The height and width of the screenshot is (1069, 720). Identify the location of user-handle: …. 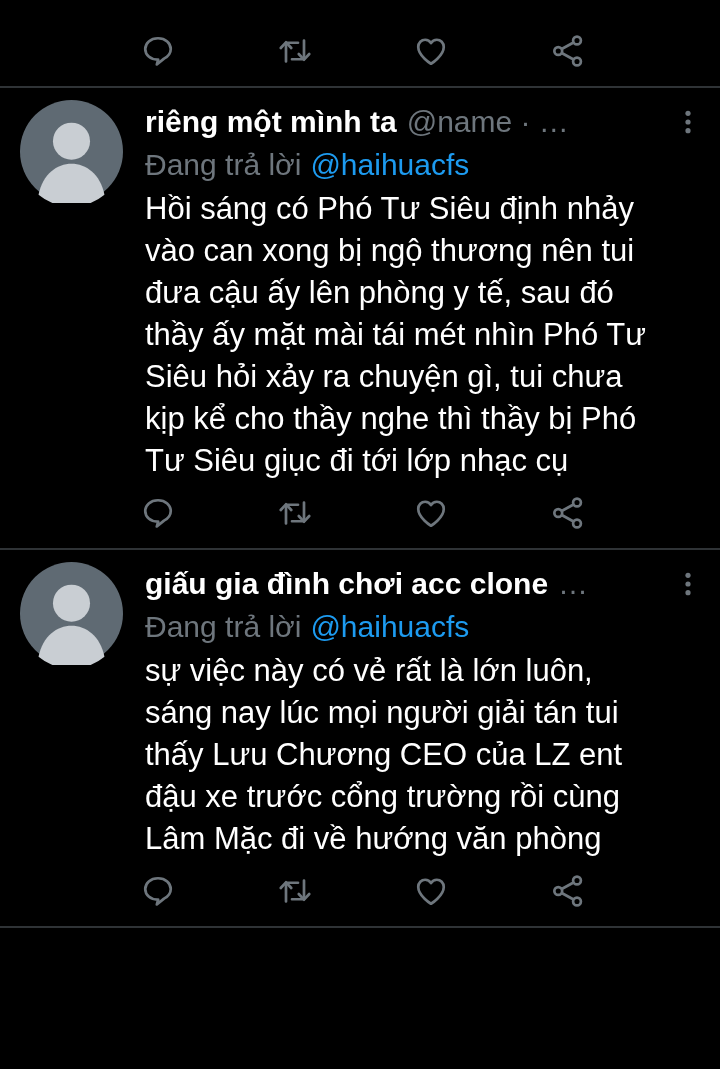
(574, 584).